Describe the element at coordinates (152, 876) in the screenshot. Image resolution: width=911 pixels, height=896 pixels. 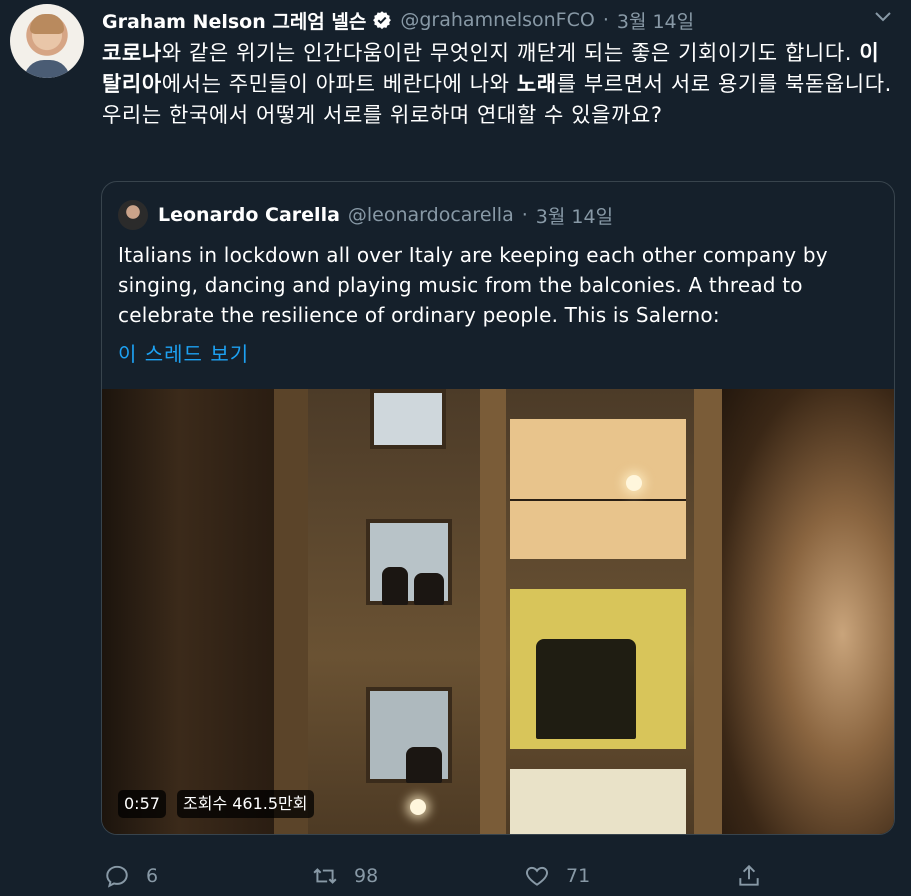
I see `reply-count: 6` at that location.